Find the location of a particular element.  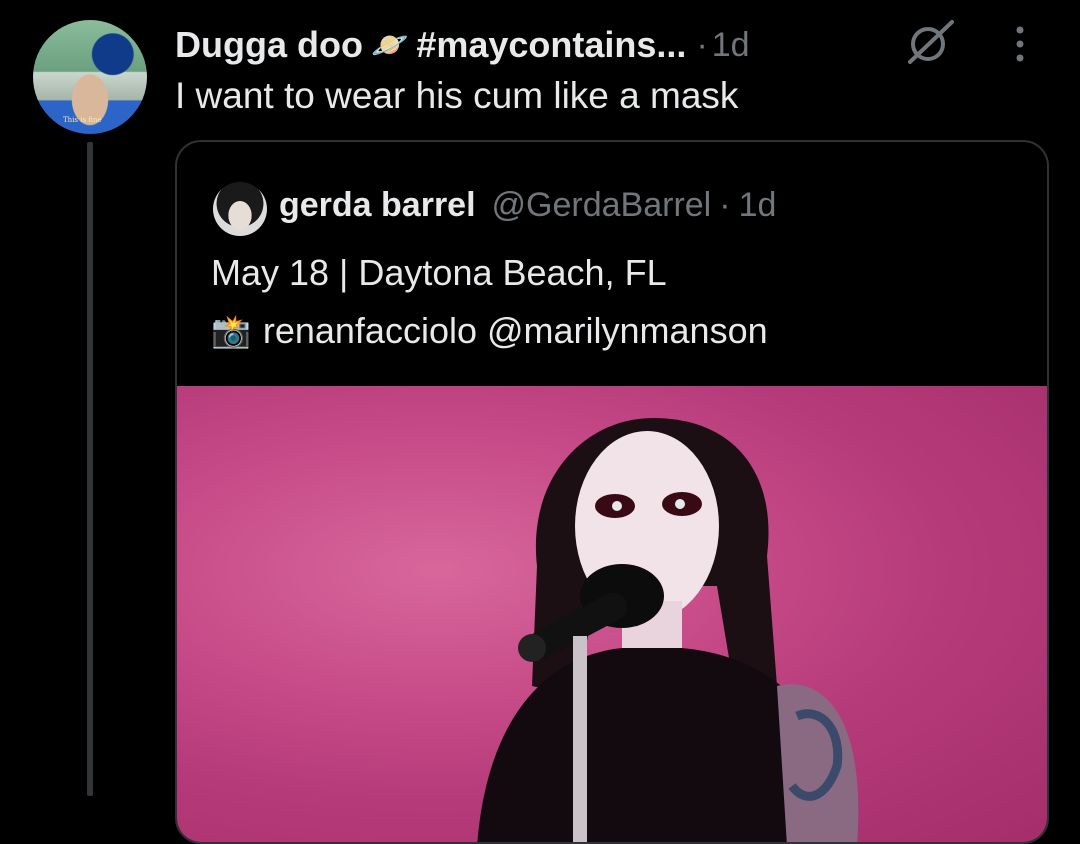

quoted-author-avatar is located at coordinates (240, 209).